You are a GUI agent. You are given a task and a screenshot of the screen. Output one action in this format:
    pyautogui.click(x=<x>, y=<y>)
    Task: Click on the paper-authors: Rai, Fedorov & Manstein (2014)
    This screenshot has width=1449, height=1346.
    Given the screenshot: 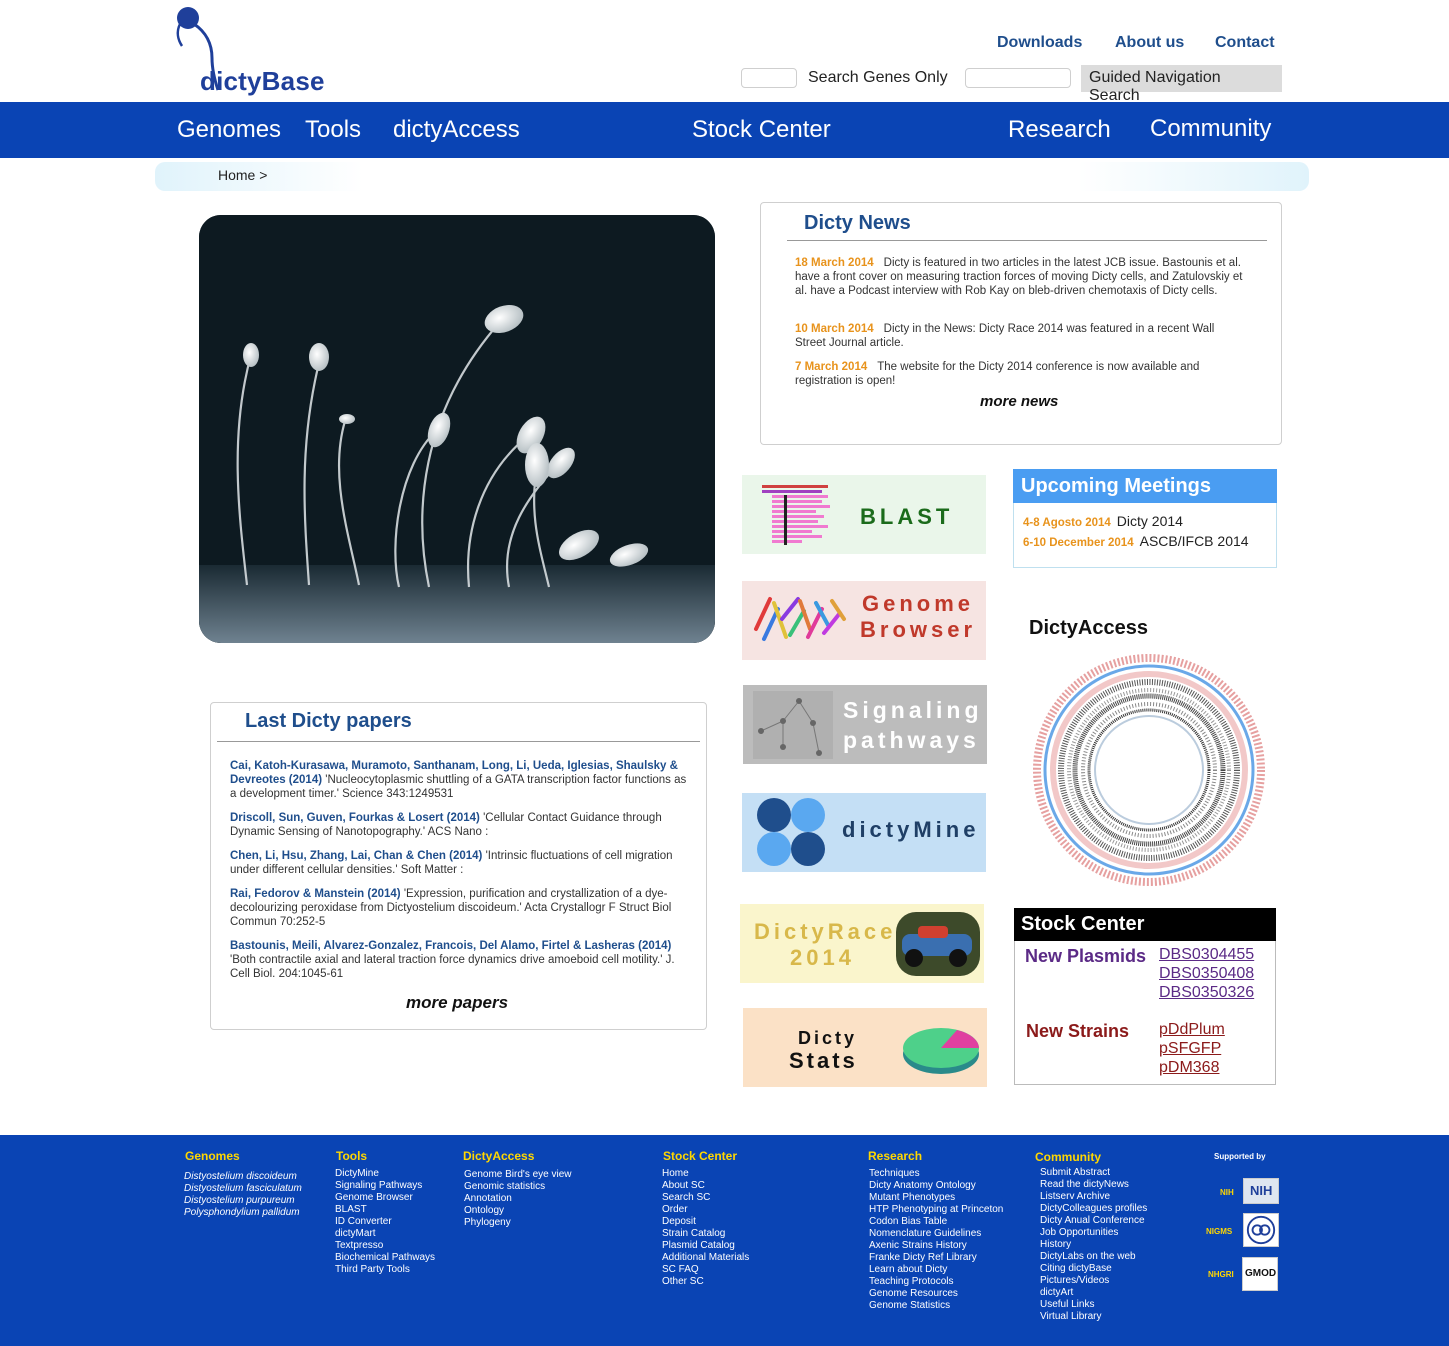 What is the action you would take?
    pyautogui.click(x=315, y=894)
    